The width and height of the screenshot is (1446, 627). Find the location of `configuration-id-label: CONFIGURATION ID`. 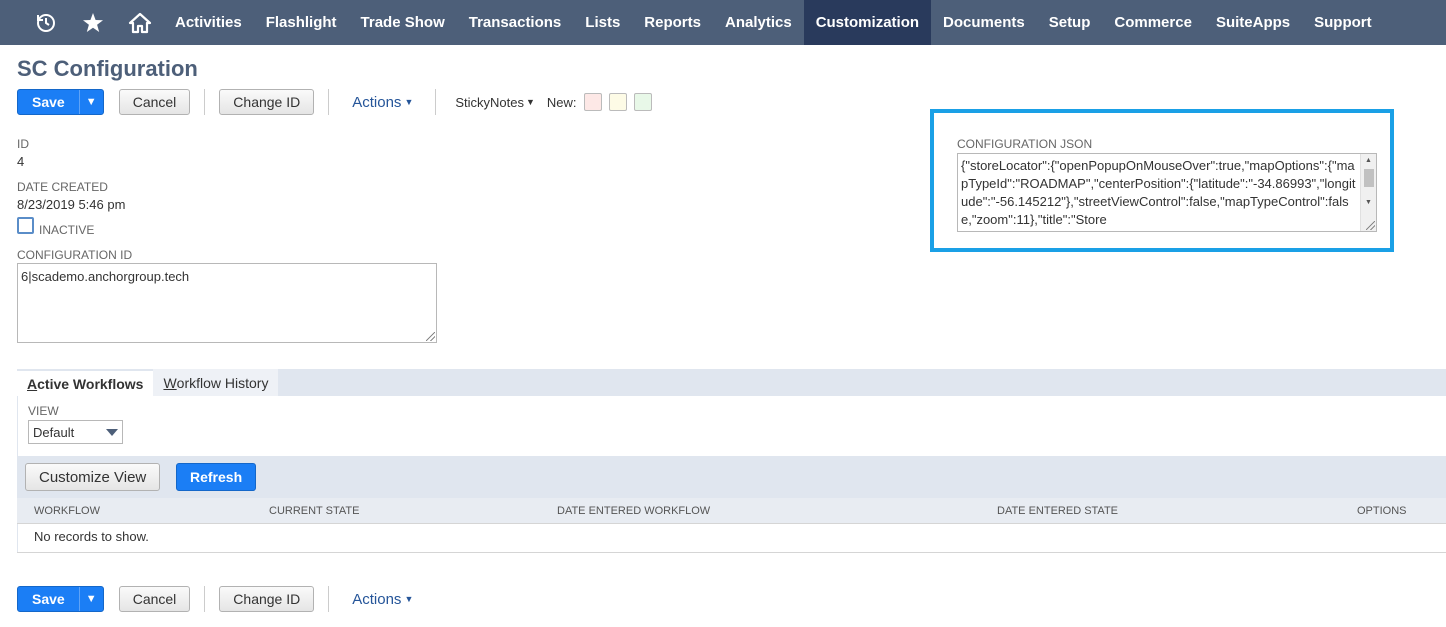

configuration-id-label: CONFIGURATION ID is located at coordinates (75, 255).